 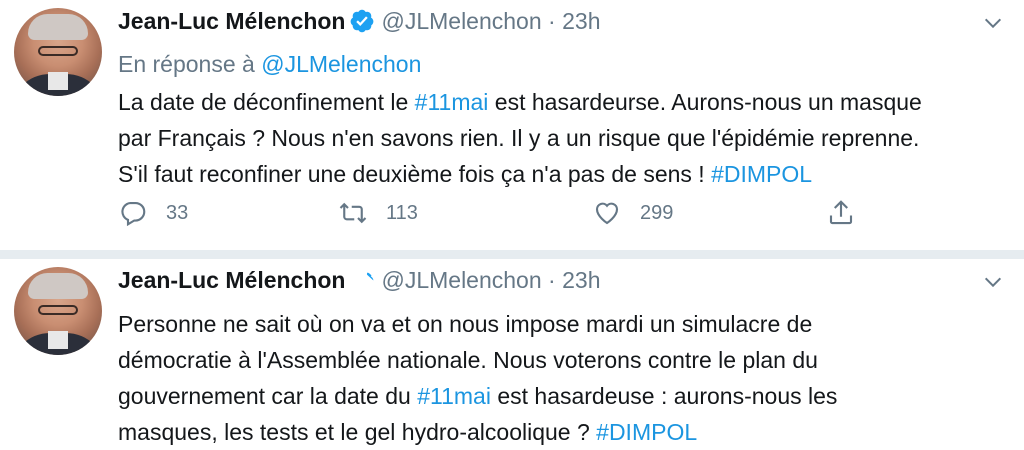 What do you see at coordinates (341, 64) in the screenshot?
I see `reply-mention-link: @JLMelenchon` at bounding box center [341, 64].